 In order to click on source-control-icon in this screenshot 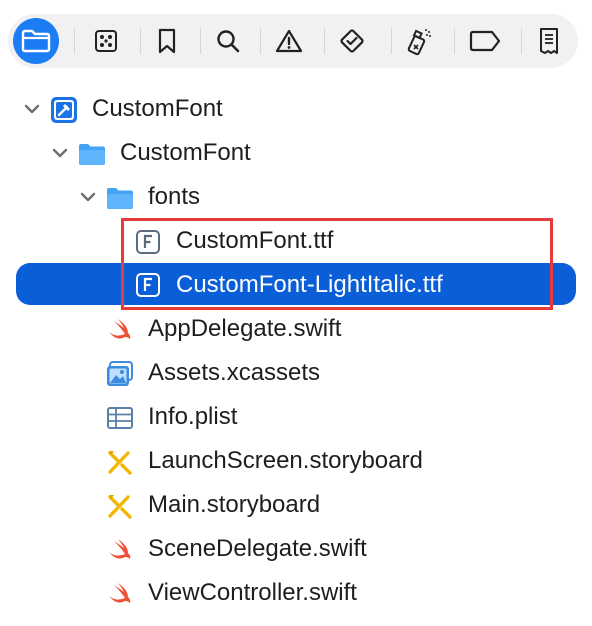, I will do `click(106, 41)`.